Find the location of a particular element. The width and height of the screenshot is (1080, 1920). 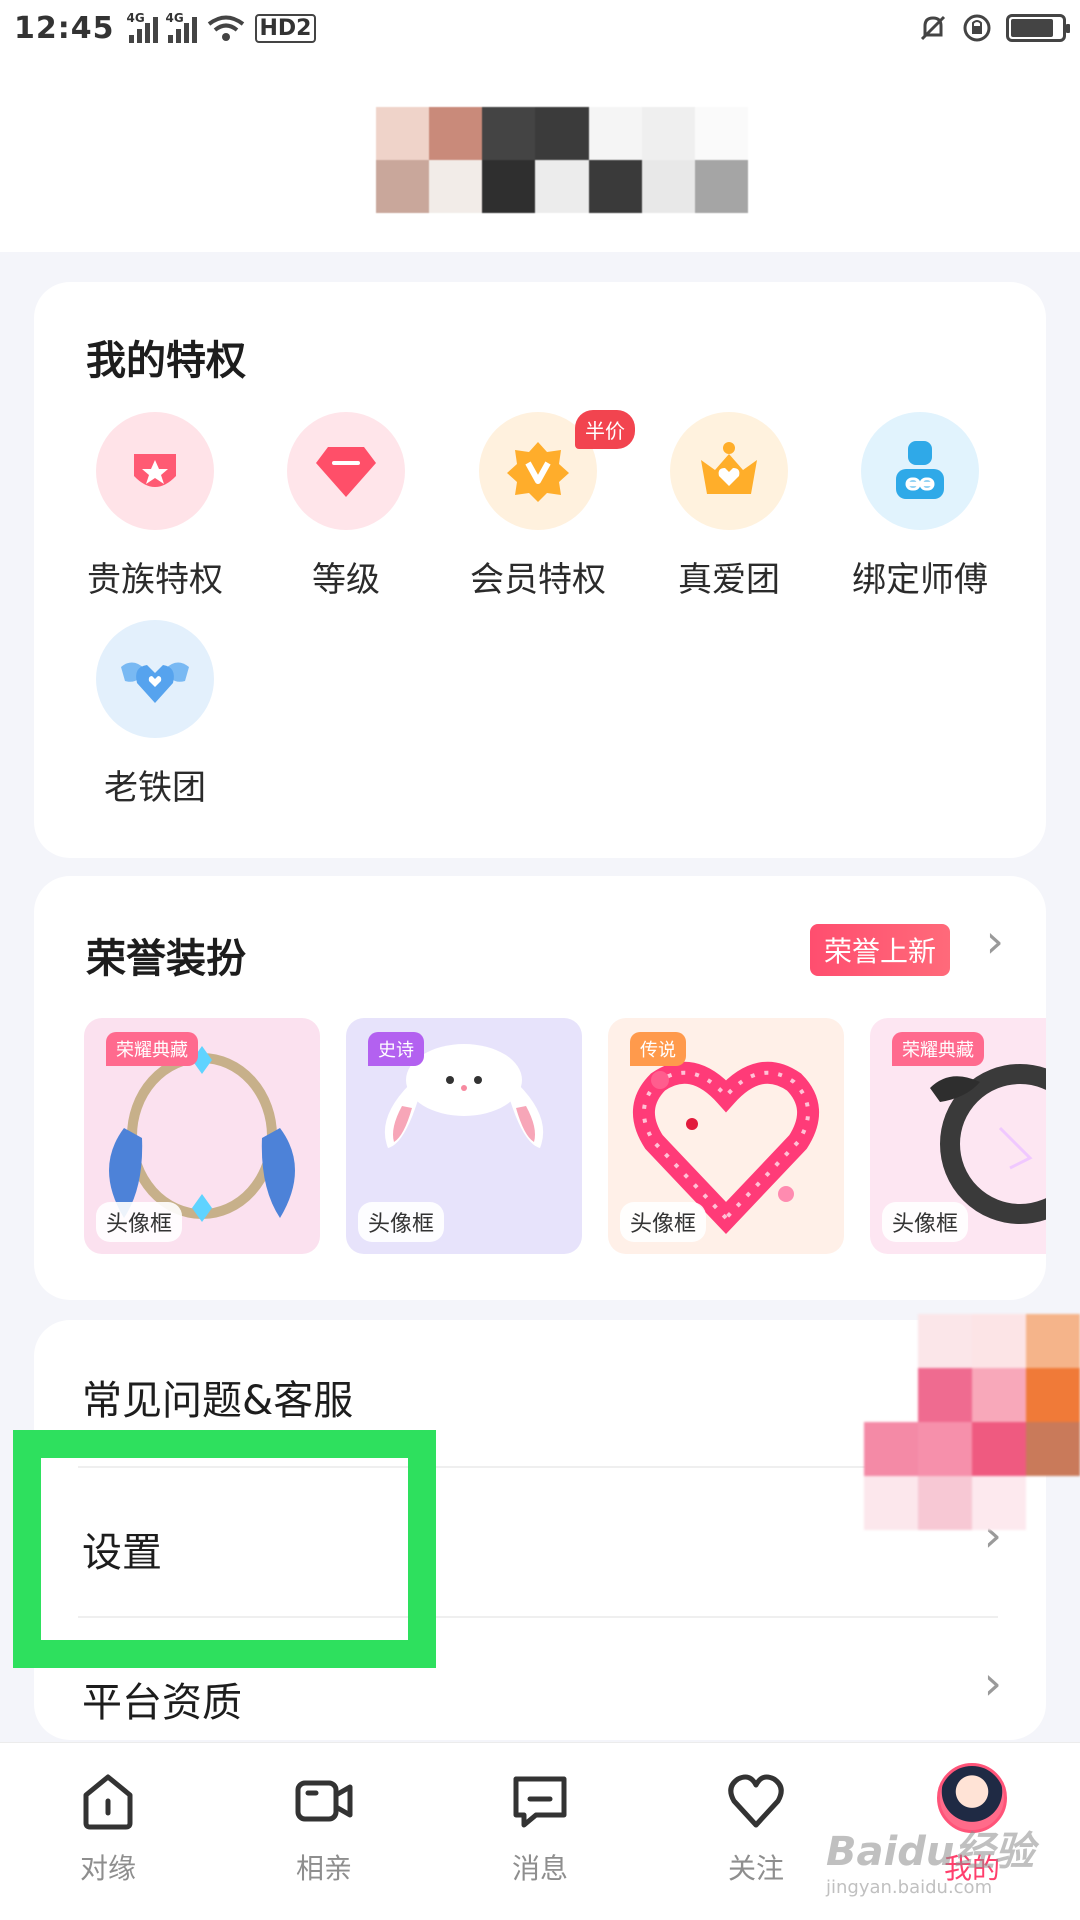

menu-label: 平台资质 is located at coordinates (162, 1703).